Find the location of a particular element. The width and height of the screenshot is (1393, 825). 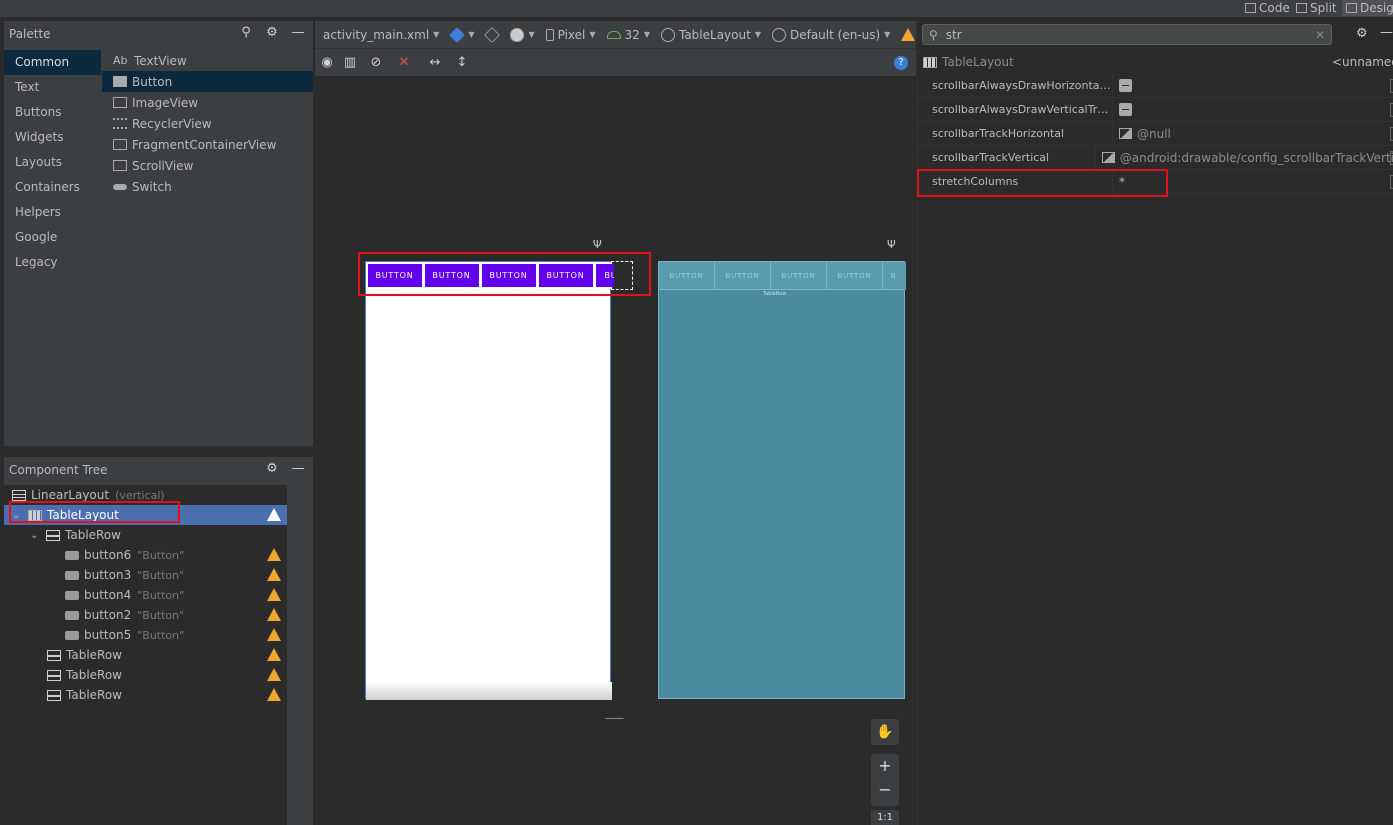

tablerow-icon is located at coordinates (54, 695).